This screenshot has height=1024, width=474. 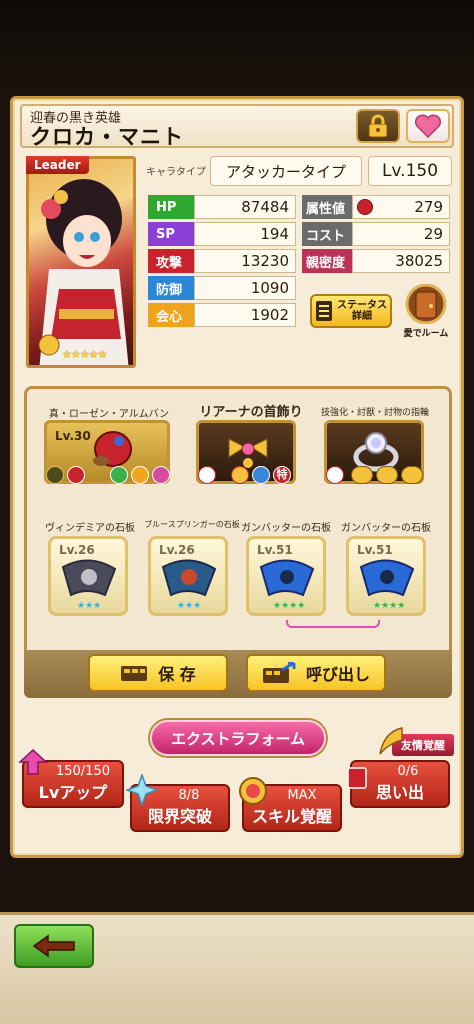 What do you see at coordinates (90, 528) in the screenshot?
I see `tablet-name: ヴィンデミアの石板` at bounding box center [90, 528].